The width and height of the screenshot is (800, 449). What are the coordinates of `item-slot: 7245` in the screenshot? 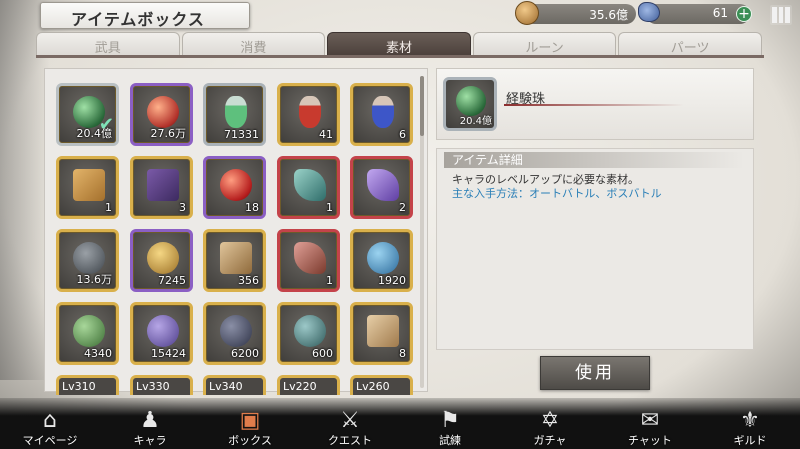 It's located at (161, 260).